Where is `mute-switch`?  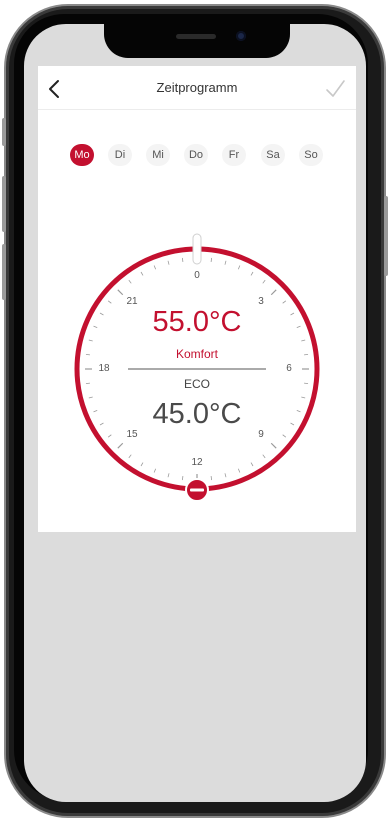 mute-switch is located at coordinates (4, 132).